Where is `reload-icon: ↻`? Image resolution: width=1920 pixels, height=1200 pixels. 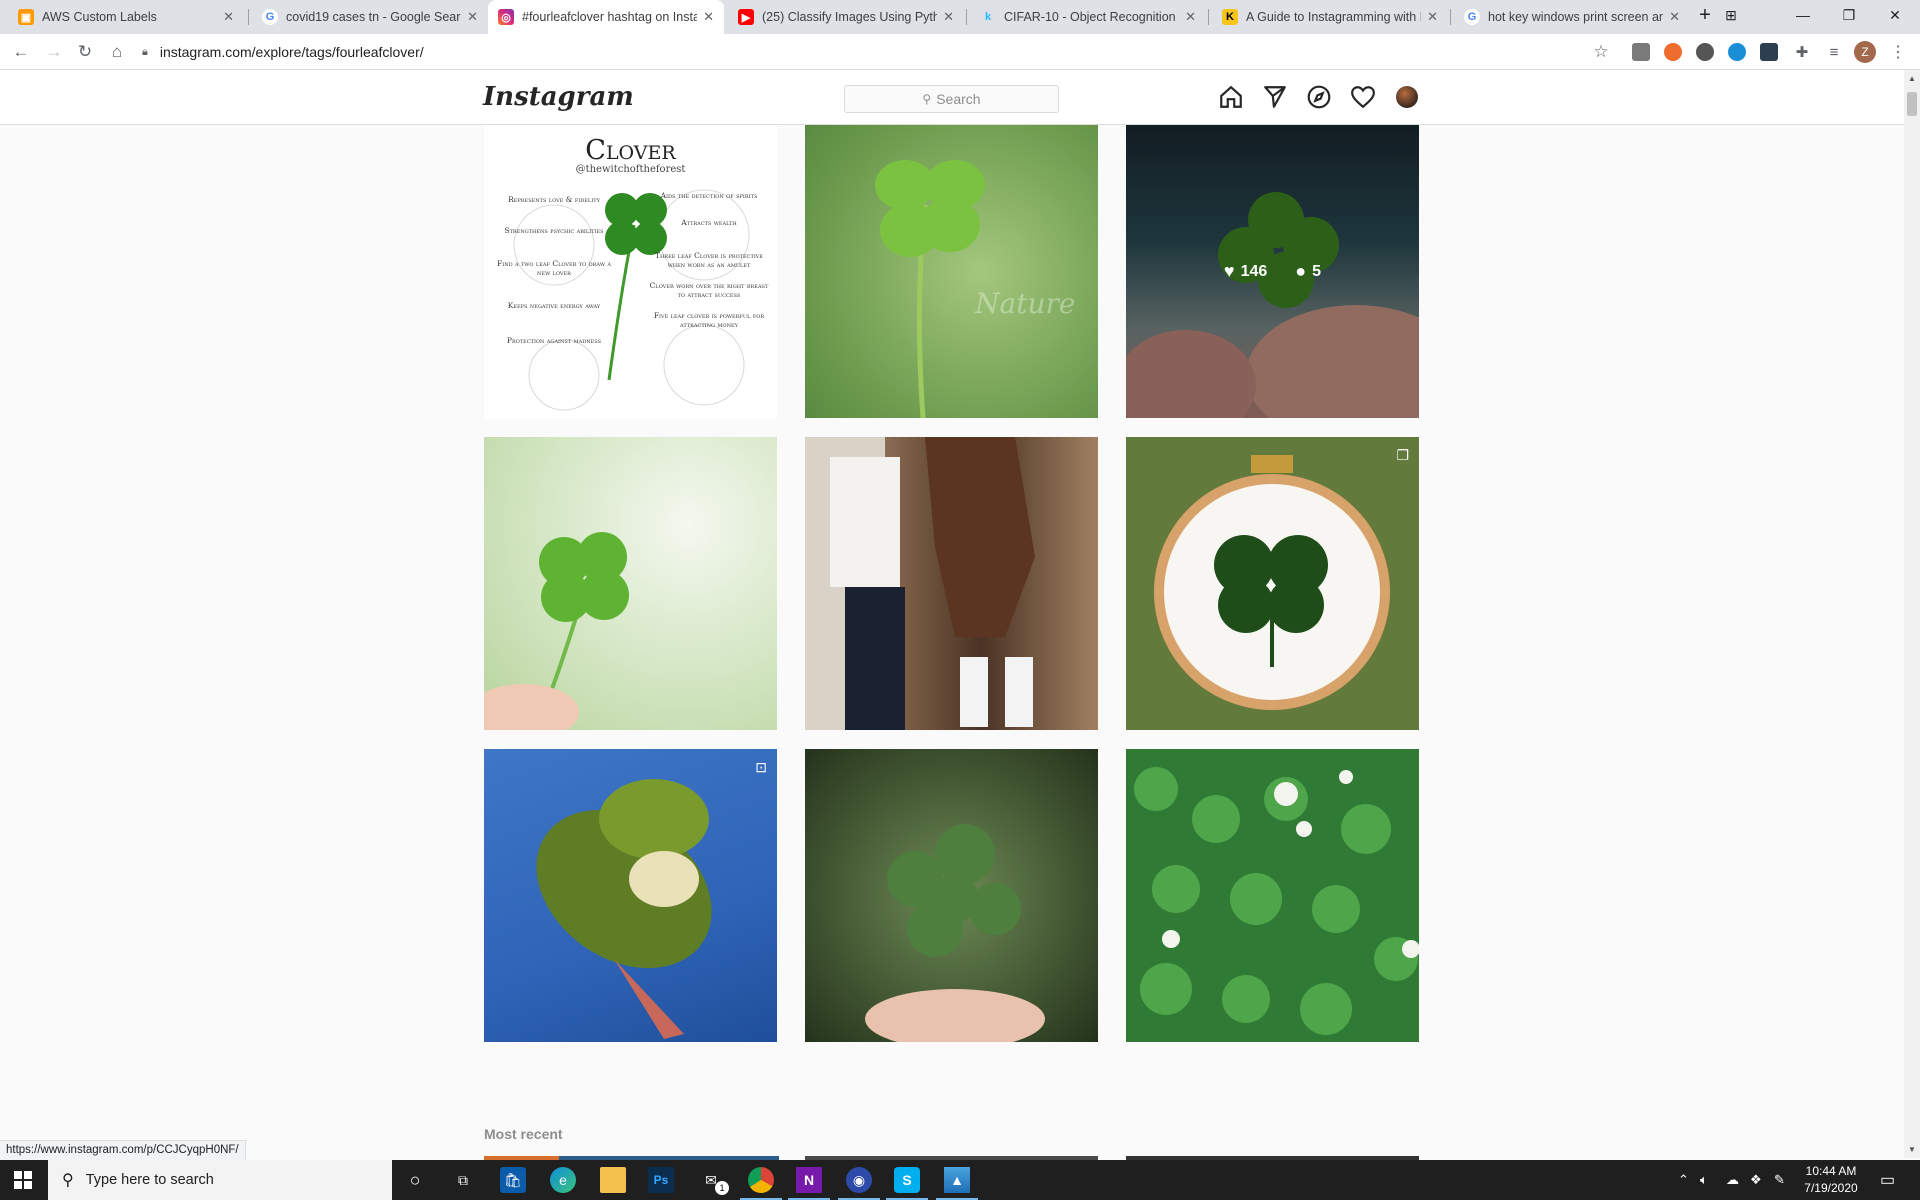
reload-icon: ↻ is located at coordinates (85, 52).